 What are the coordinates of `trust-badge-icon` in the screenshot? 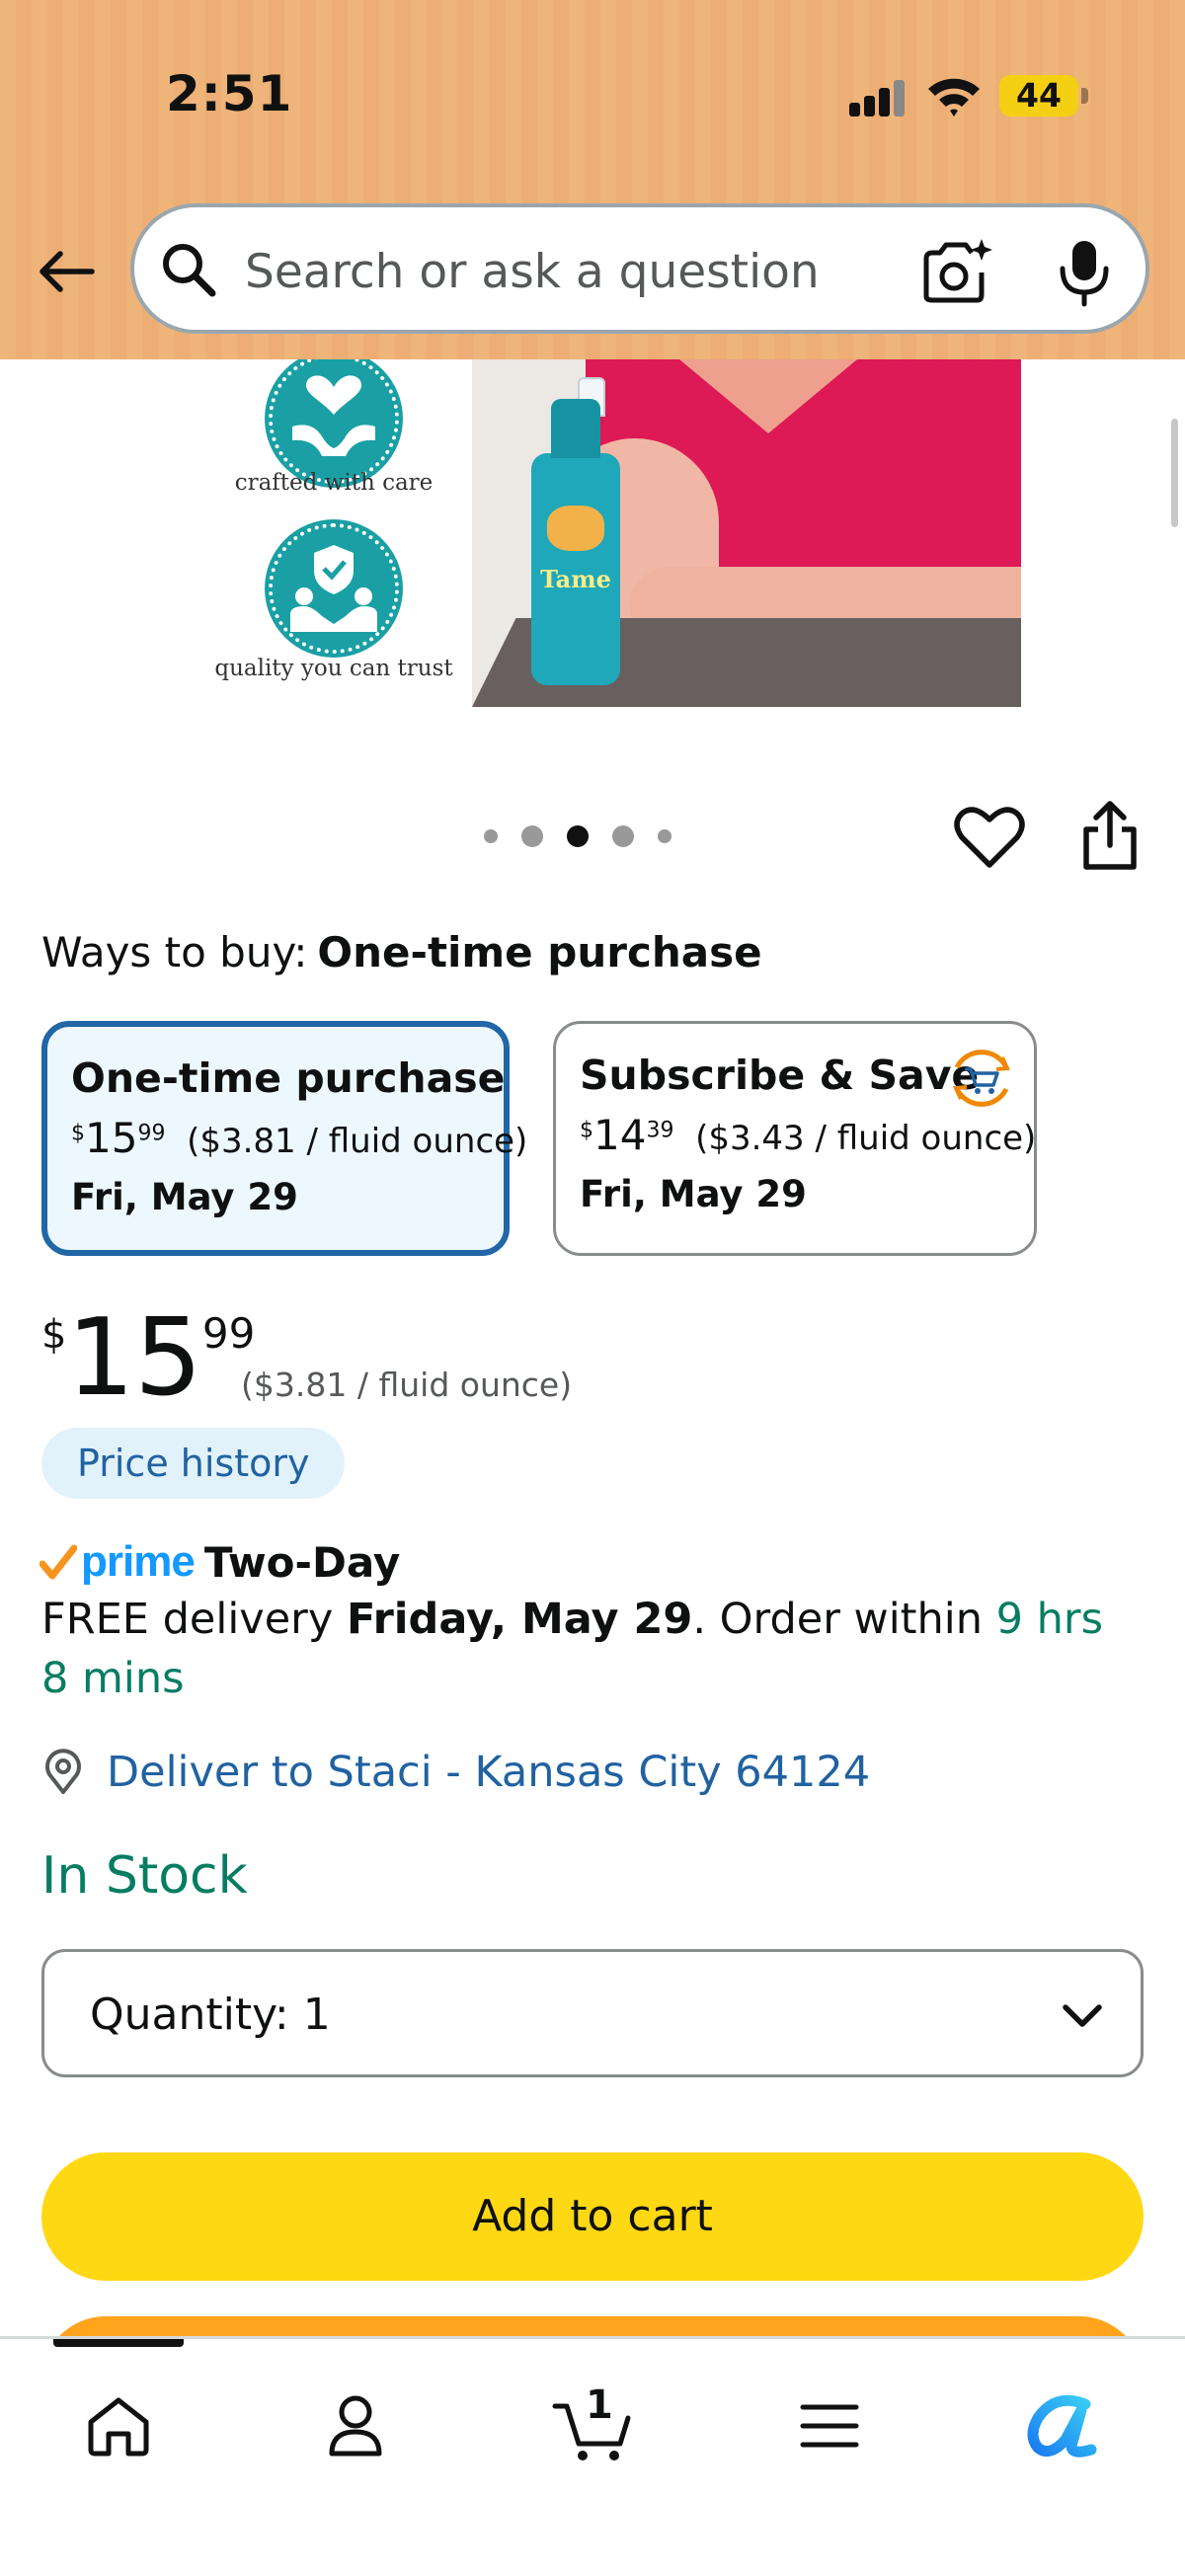 It's located at (334, 588).